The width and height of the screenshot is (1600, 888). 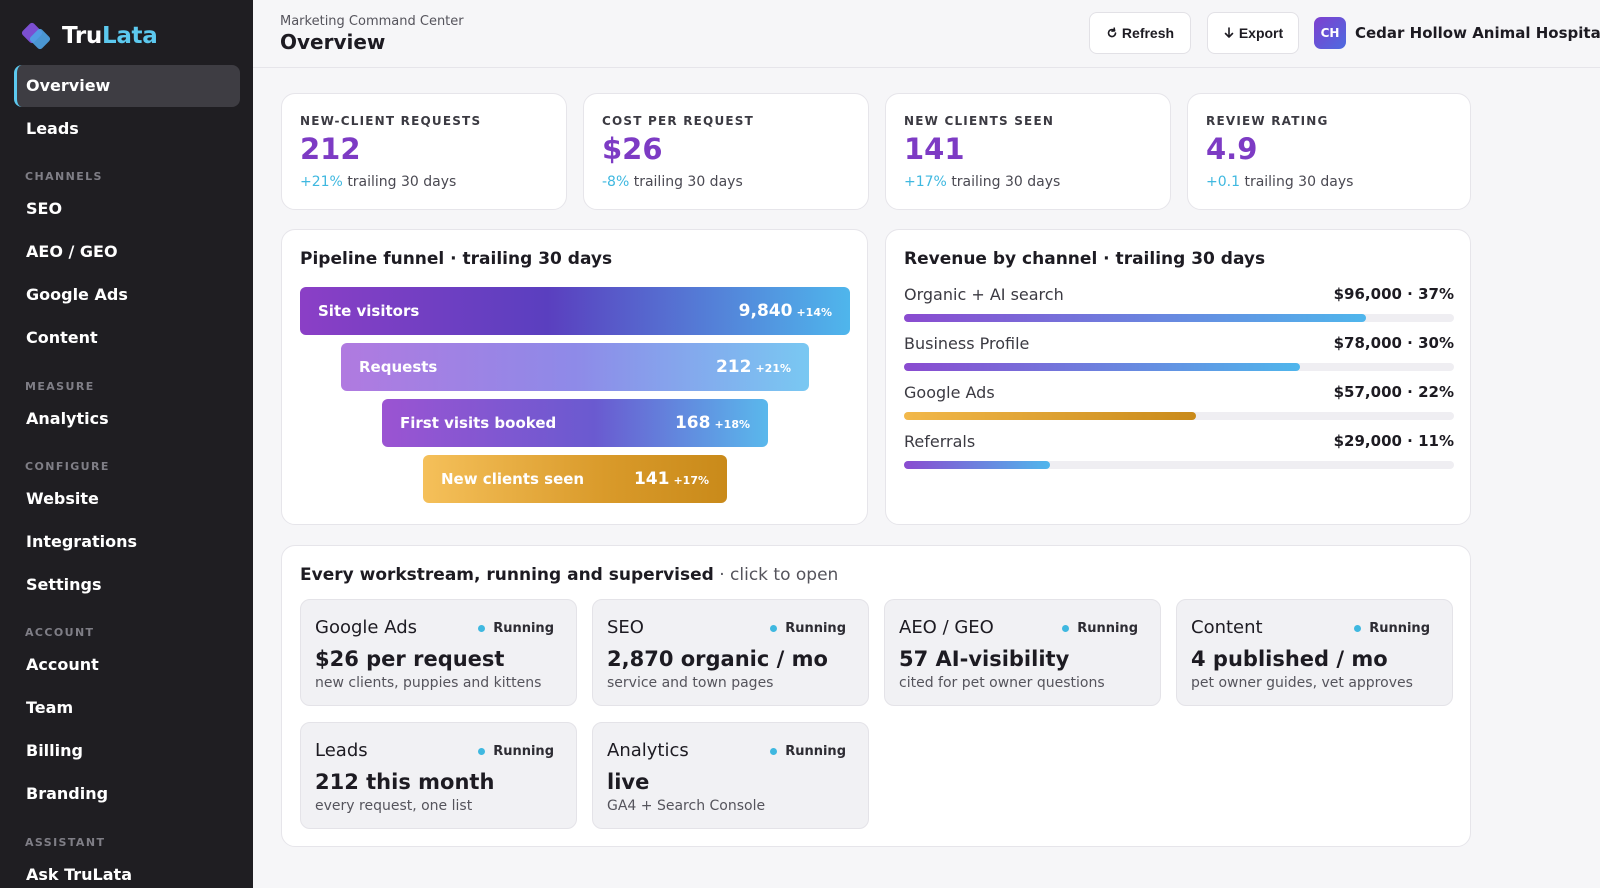 I want to click on sidebar-item-google-ads: Google Ads, so click(x=127, y=295).